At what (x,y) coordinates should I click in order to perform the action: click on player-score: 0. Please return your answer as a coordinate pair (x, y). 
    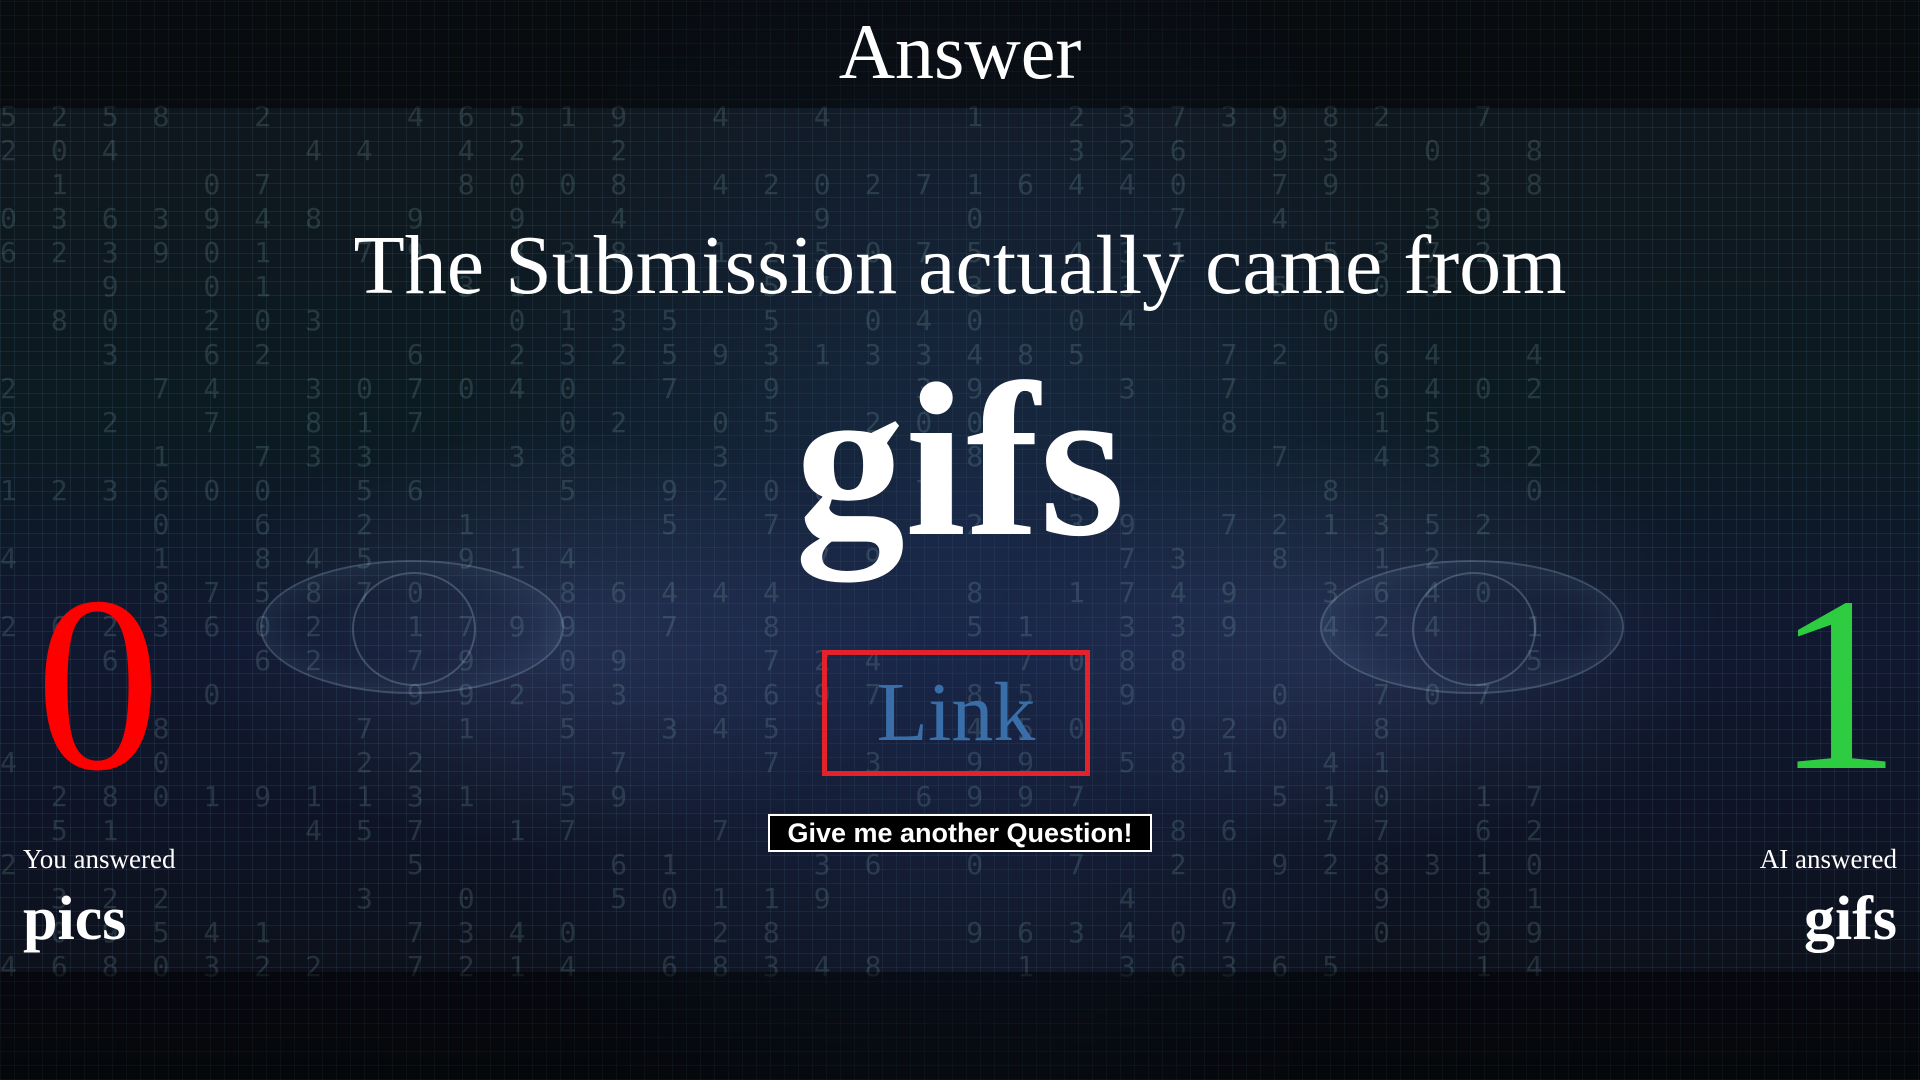
    Looking at the image, I should click on (98, 684).